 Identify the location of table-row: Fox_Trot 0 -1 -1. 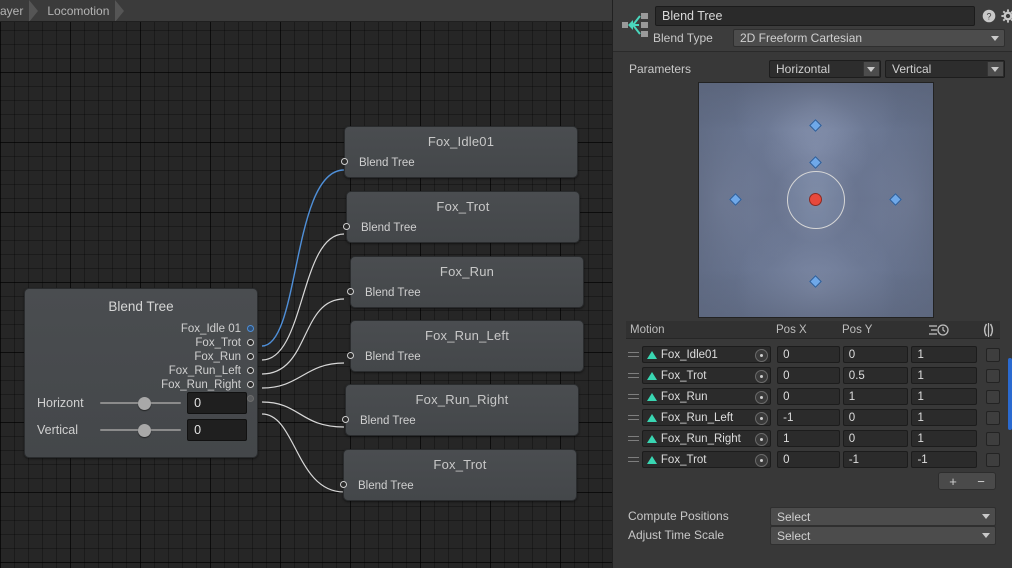
(813, 459).